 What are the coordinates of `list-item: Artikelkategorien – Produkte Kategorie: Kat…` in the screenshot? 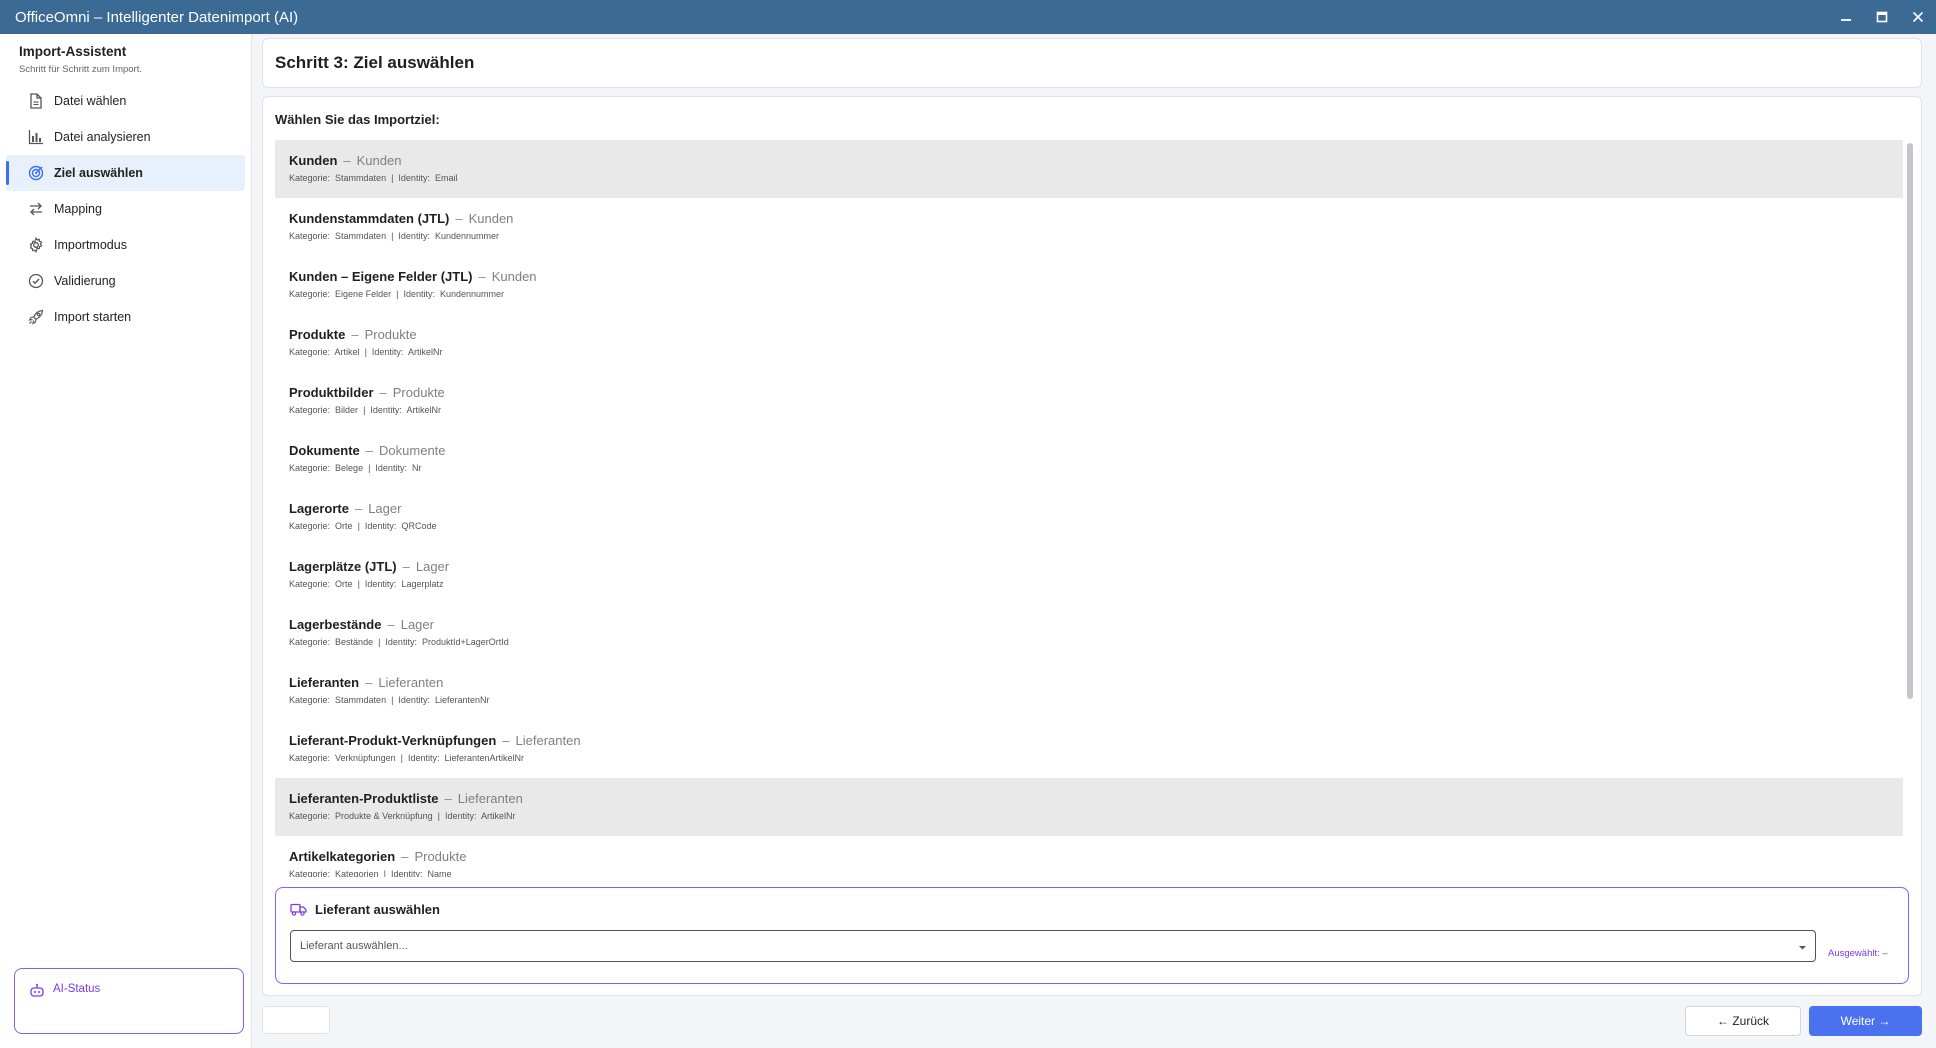 It's located at (1089, 856).